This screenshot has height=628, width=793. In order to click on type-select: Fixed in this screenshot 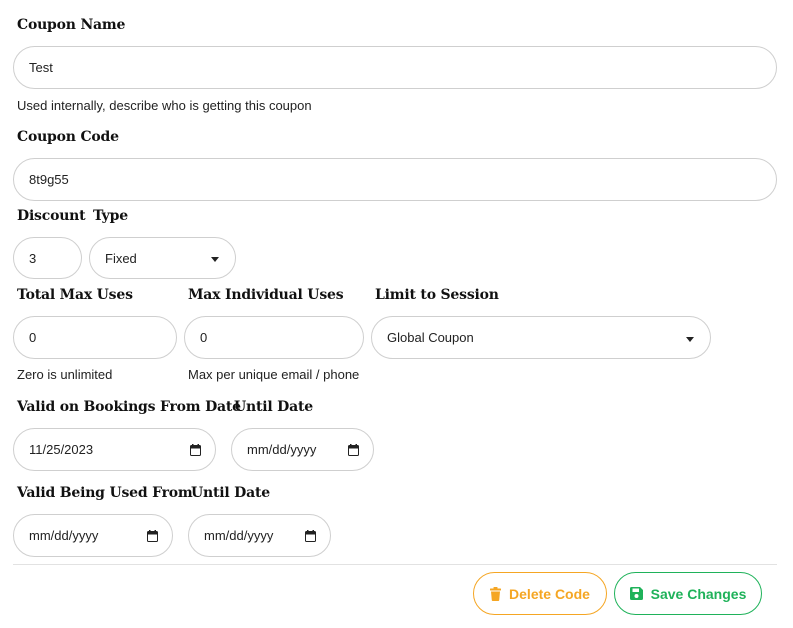, I will do `click(162, 258)`.